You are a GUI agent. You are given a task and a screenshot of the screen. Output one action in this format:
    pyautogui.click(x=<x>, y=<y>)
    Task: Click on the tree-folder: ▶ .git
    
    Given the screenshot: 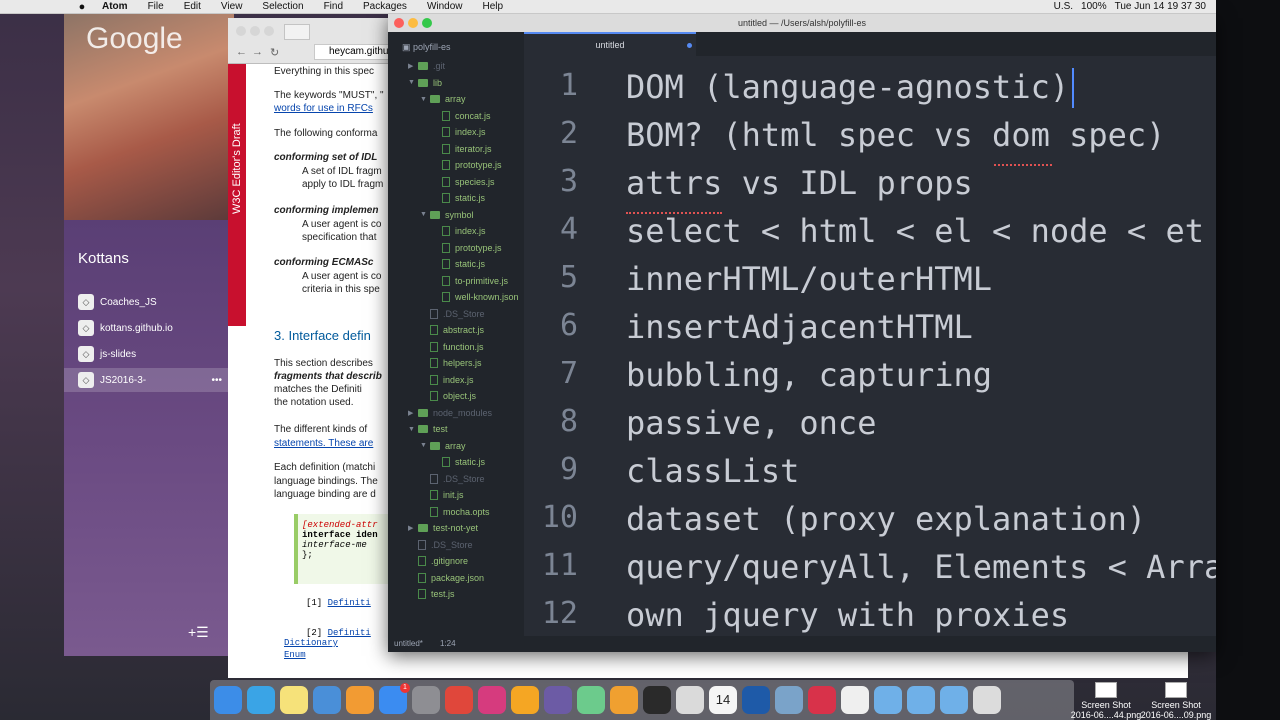 What is the action you would take?
    pyautogui.click(x=426, y=66)
    